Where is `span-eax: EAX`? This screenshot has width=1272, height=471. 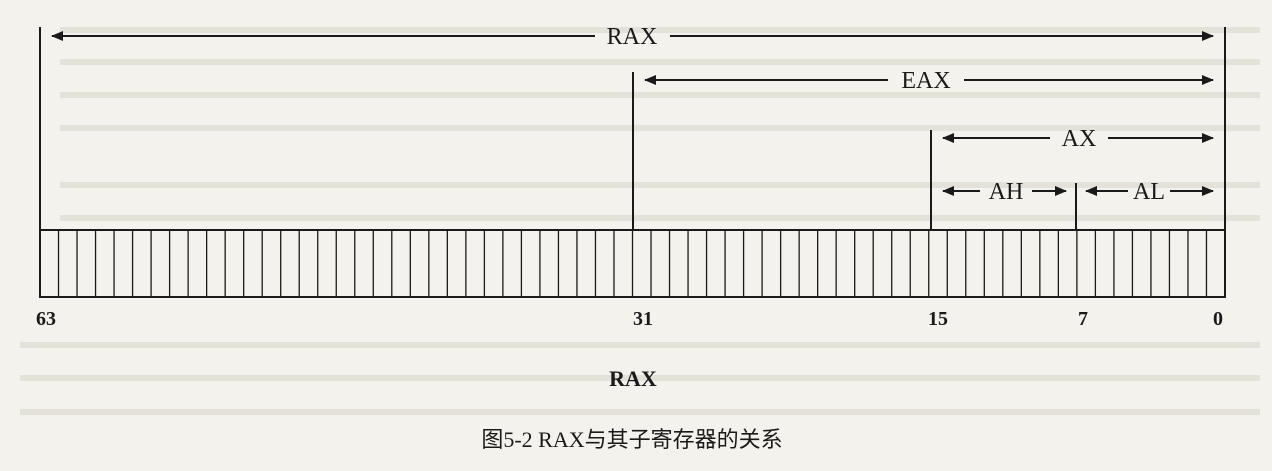 span-eax: EAX is located at coordinates (929, 81).